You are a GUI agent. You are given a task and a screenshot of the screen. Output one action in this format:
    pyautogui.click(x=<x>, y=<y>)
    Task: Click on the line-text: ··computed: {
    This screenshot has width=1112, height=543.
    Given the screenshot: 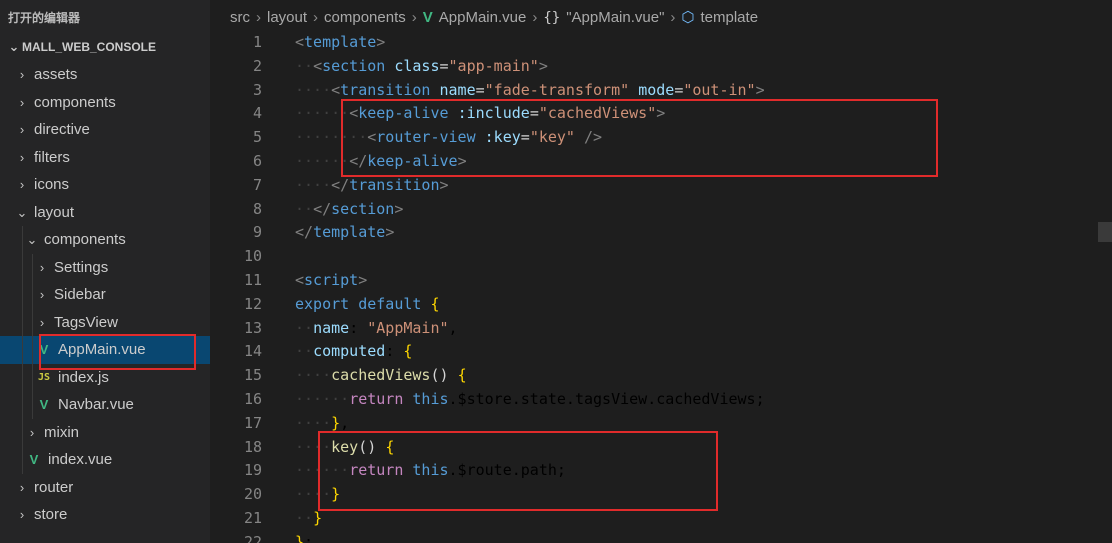 What is the action you would take?
    pyautogui.click(x=354, y=351)
    